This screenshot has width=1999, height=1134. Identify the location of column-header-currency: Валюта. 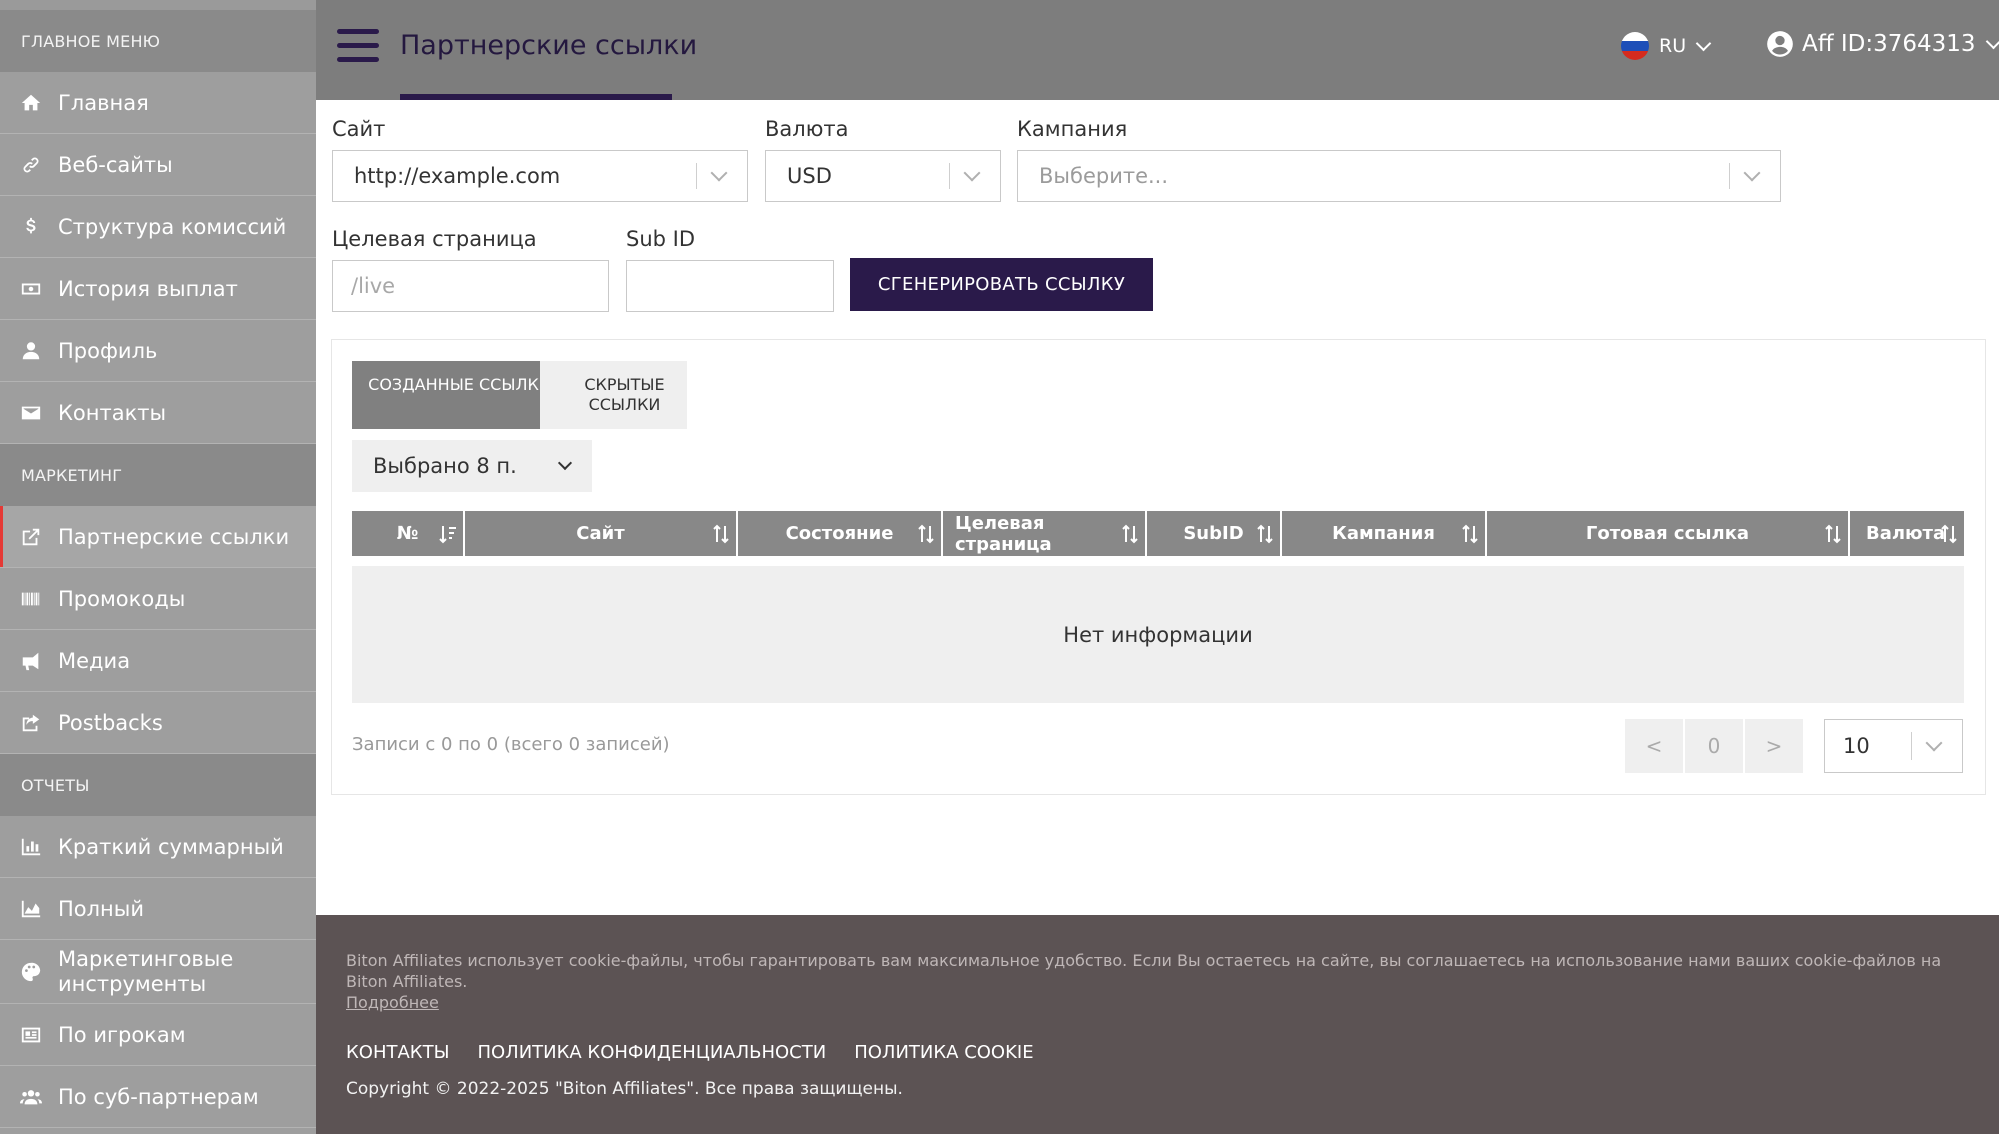
(1907, 533).